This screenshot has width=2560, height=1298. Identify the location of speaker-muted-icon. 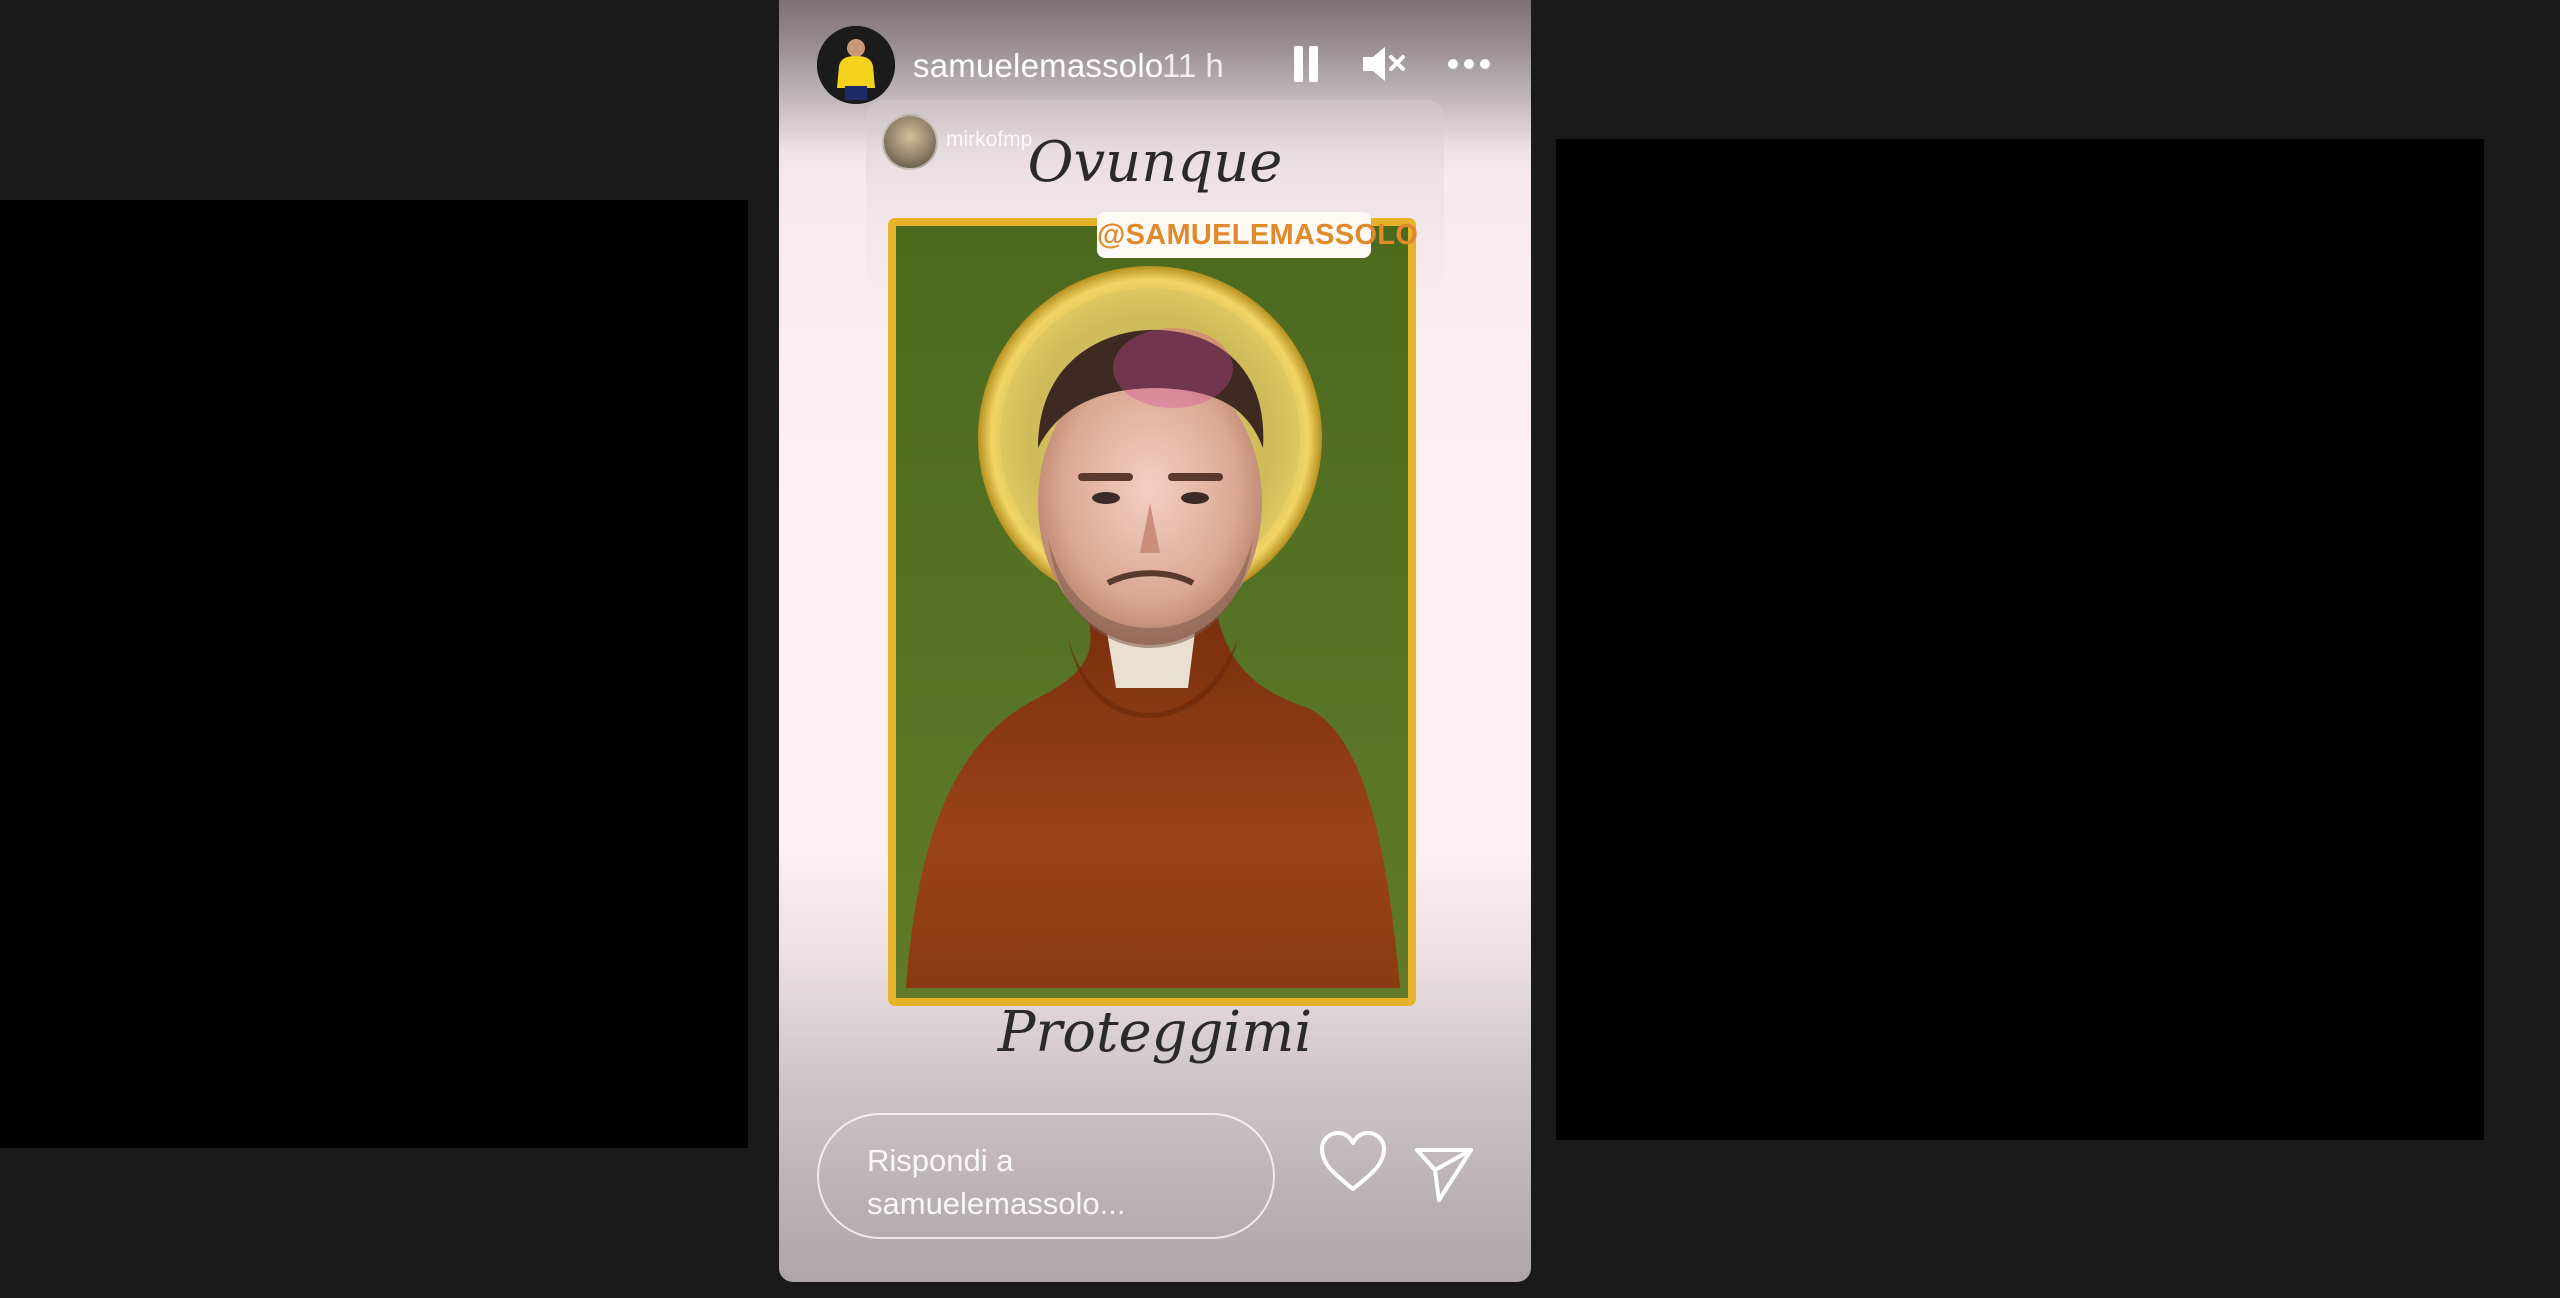
(1384, 64).